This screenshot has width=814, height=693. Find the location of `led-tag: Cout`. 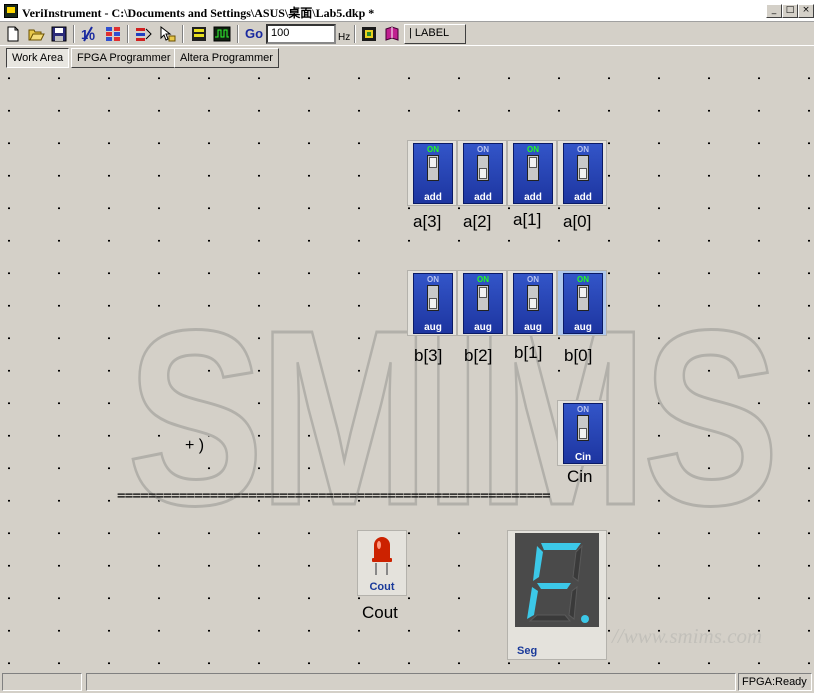

led-tag: Cout is located at coordinates (382, 587).